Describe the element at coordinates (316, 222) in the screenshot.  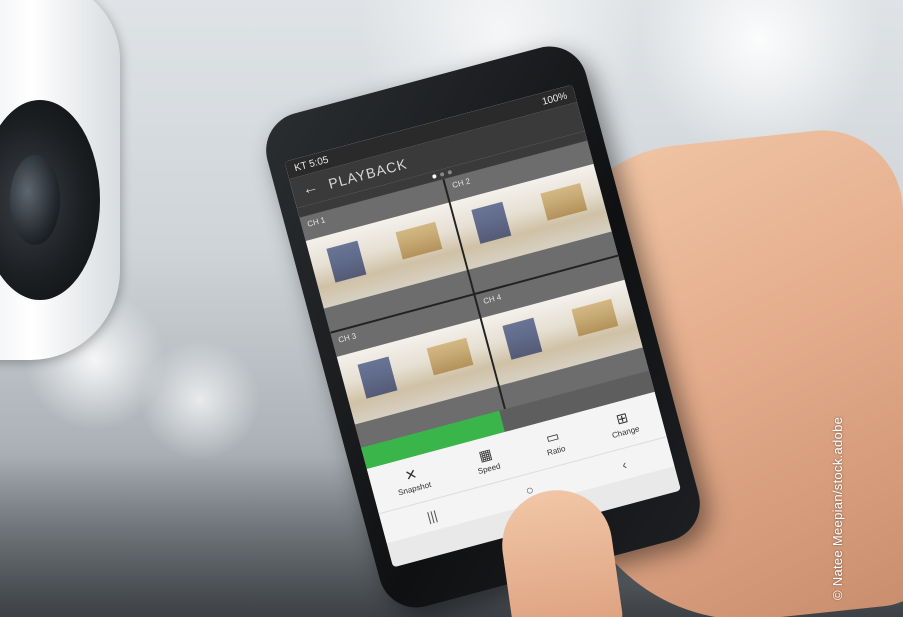
I see `channel-label: CH 1` at that location.